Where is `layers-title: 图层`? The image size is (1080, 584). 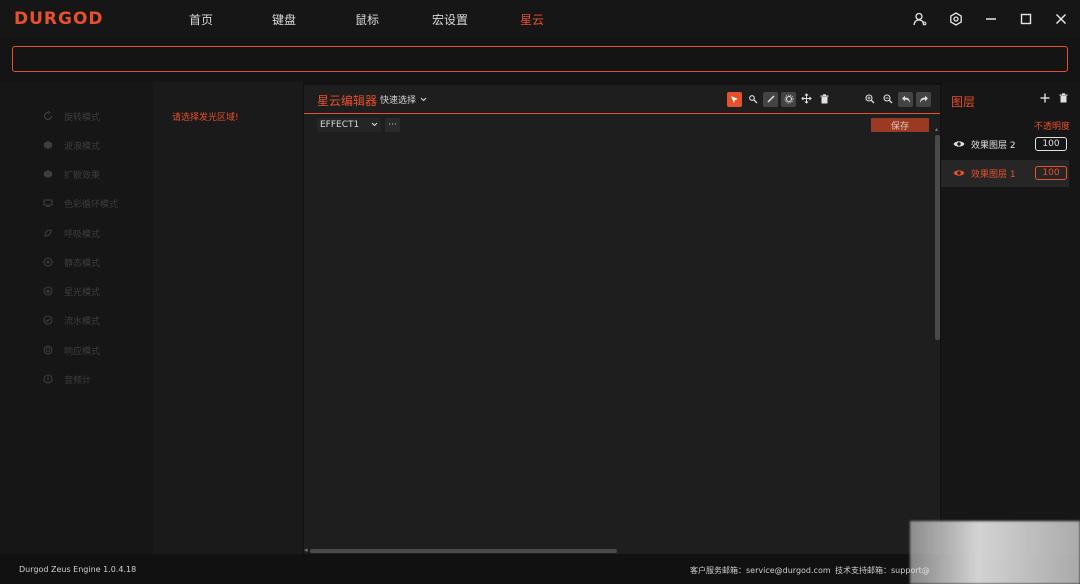
layers-title: 图层 is located at coordinates (963, 102).